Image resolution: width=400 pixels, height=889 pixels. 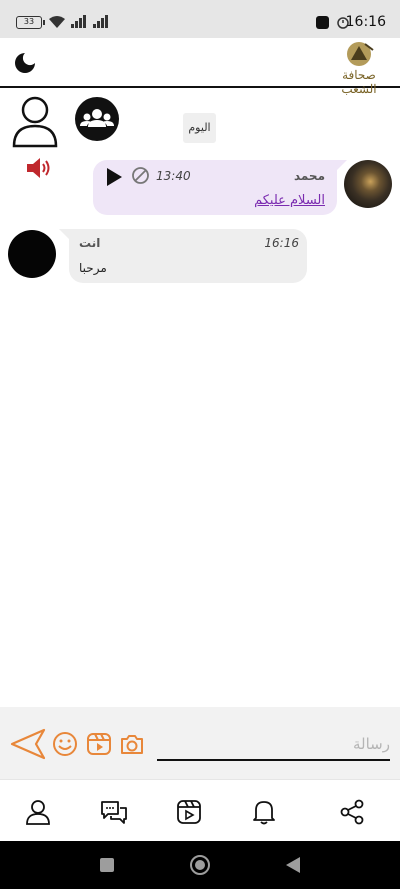 I want to click on emoji-icon, so click(x=65, y=744).